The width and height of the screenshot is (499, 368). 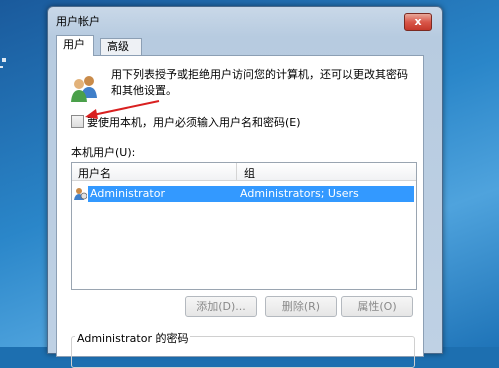 I want to click on window-title: 用户帐户, so click(x=78, y=21).